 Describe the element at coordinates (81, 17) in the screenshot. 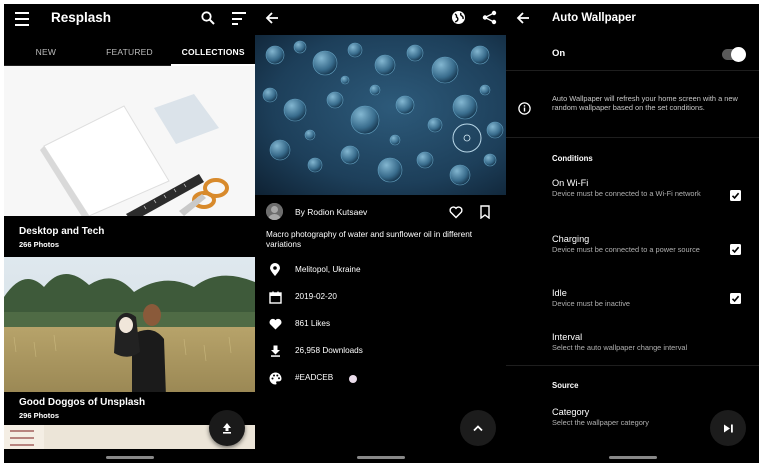

I see `app-title: Resplash` at that location.